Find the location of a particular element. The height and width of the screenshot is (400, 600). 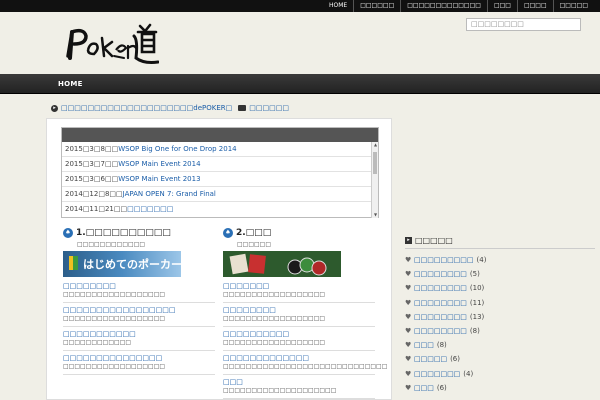

list-item: □□□□□□□□□□□□□□□□□□□□□□□ is located at coordinates (299, 387).